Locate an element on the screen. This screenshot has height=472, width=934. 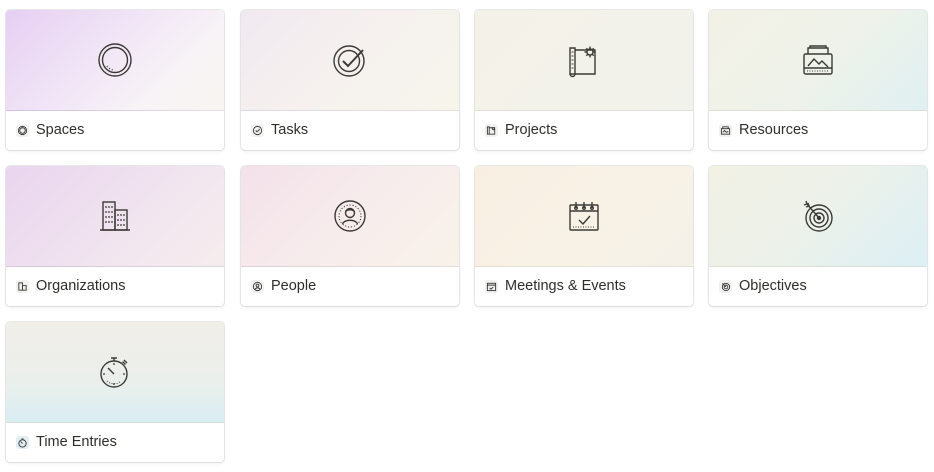
card-resources: Resources is located at coordinates (818, 80).